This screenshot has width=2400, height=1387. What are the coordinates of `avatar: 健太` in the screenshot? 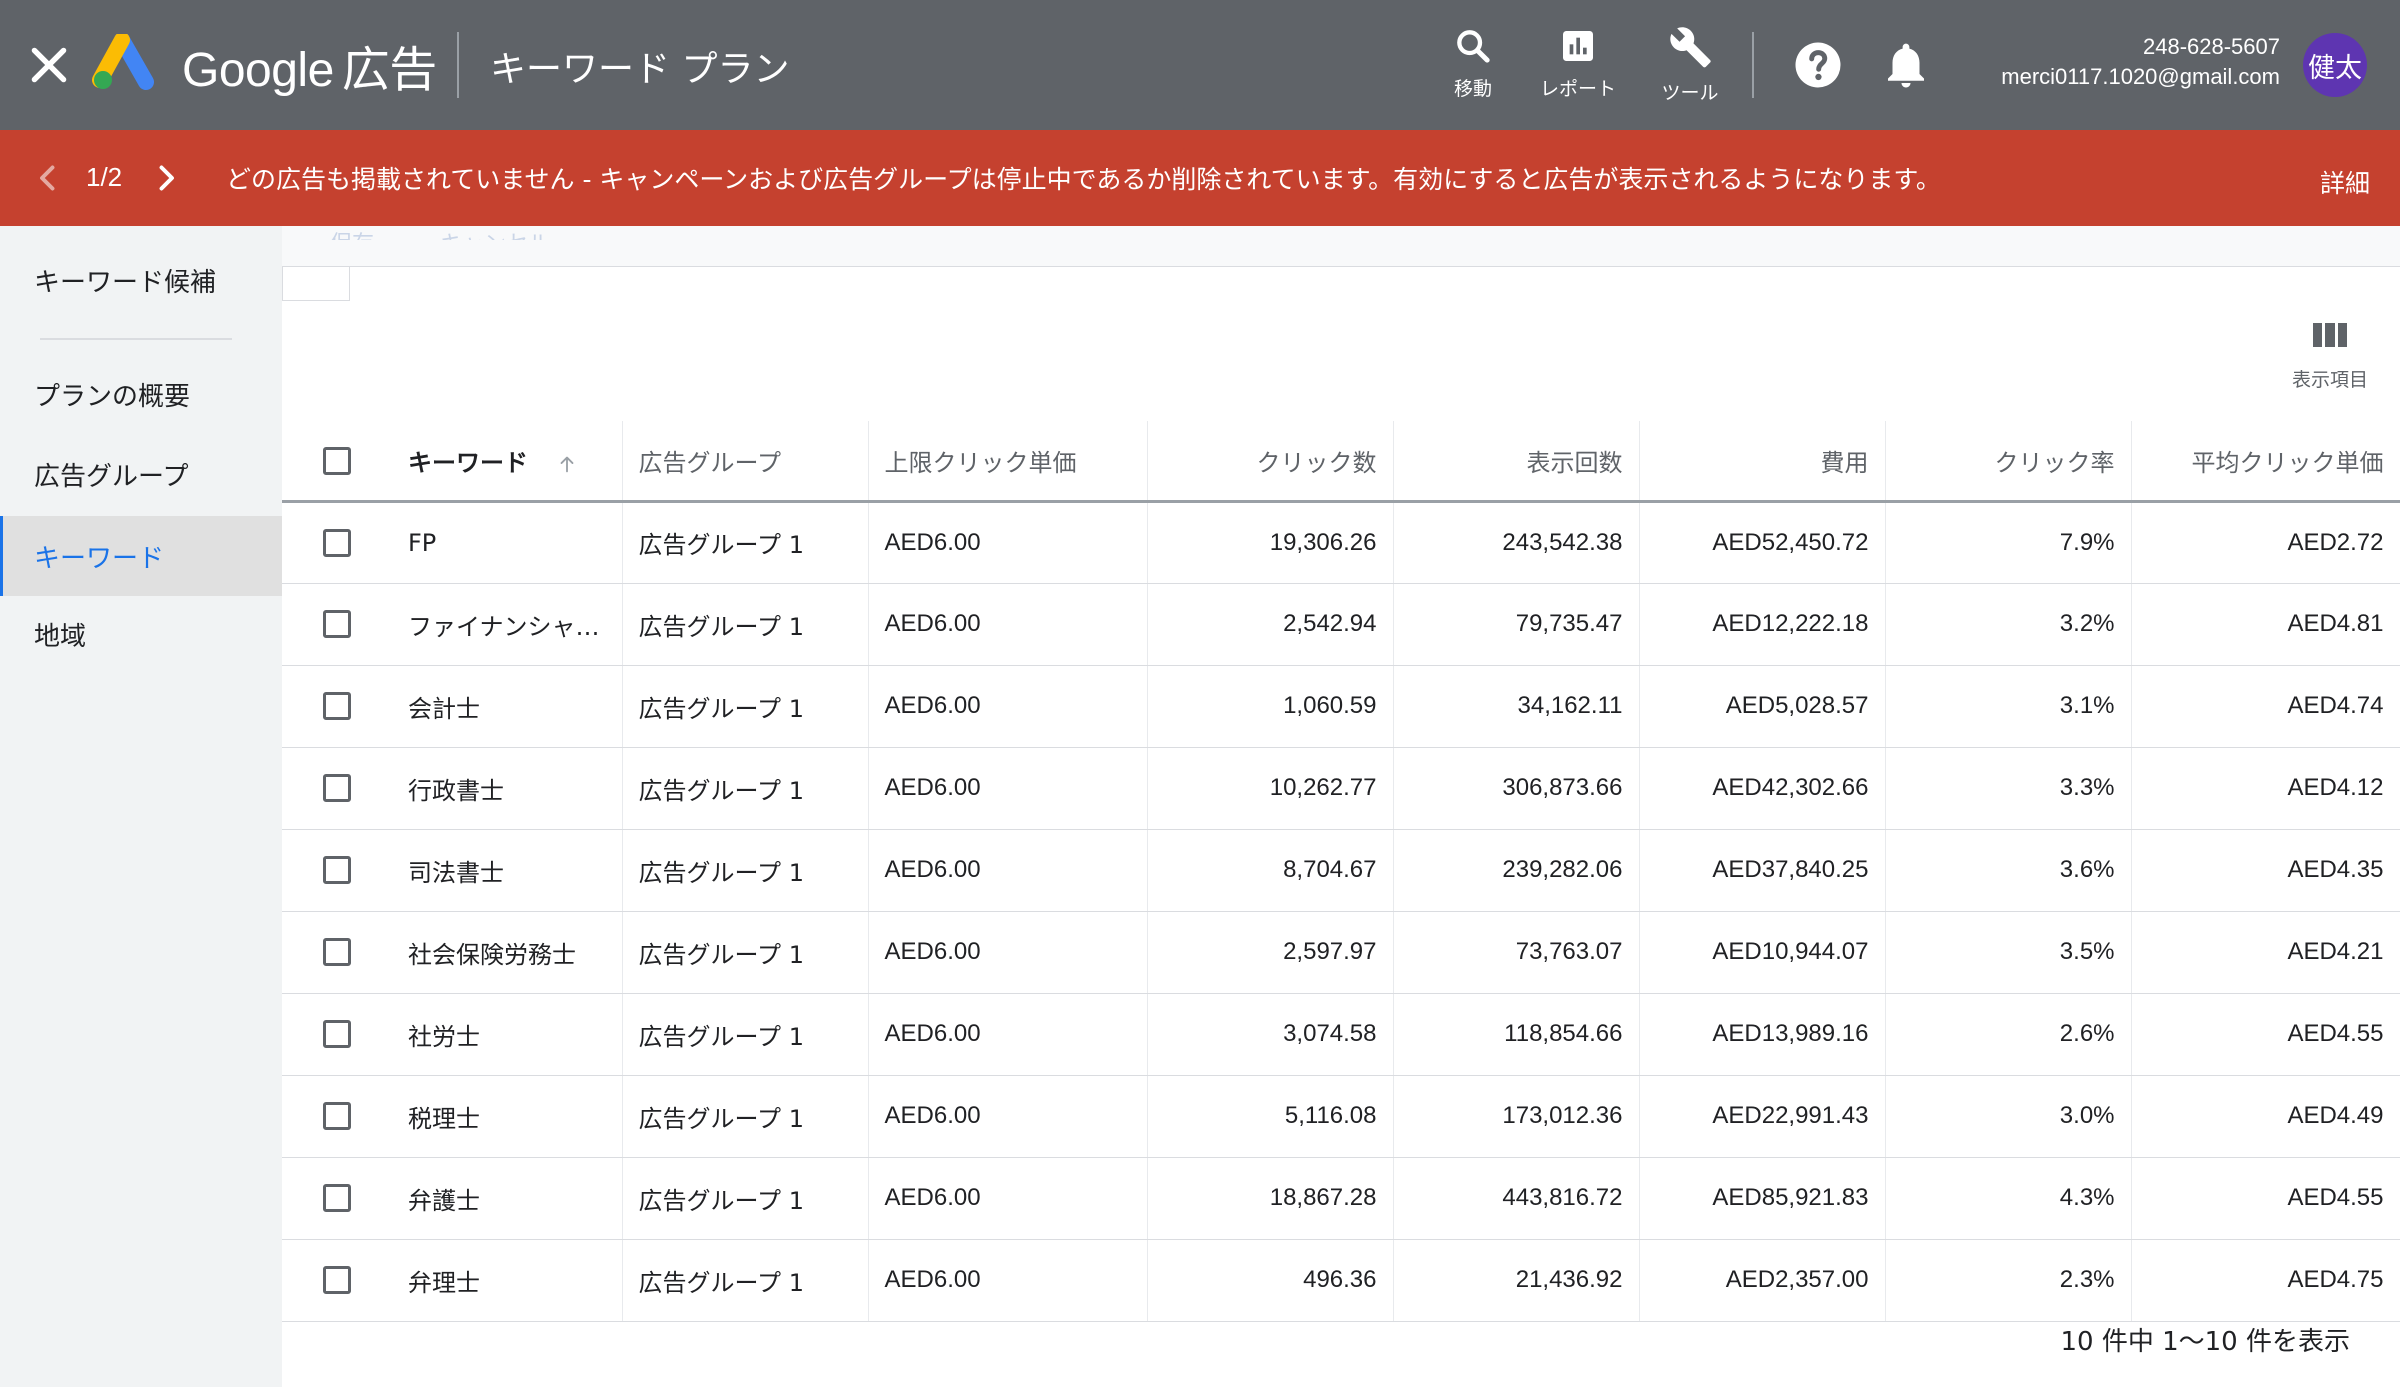 It's located at (2335, 65).